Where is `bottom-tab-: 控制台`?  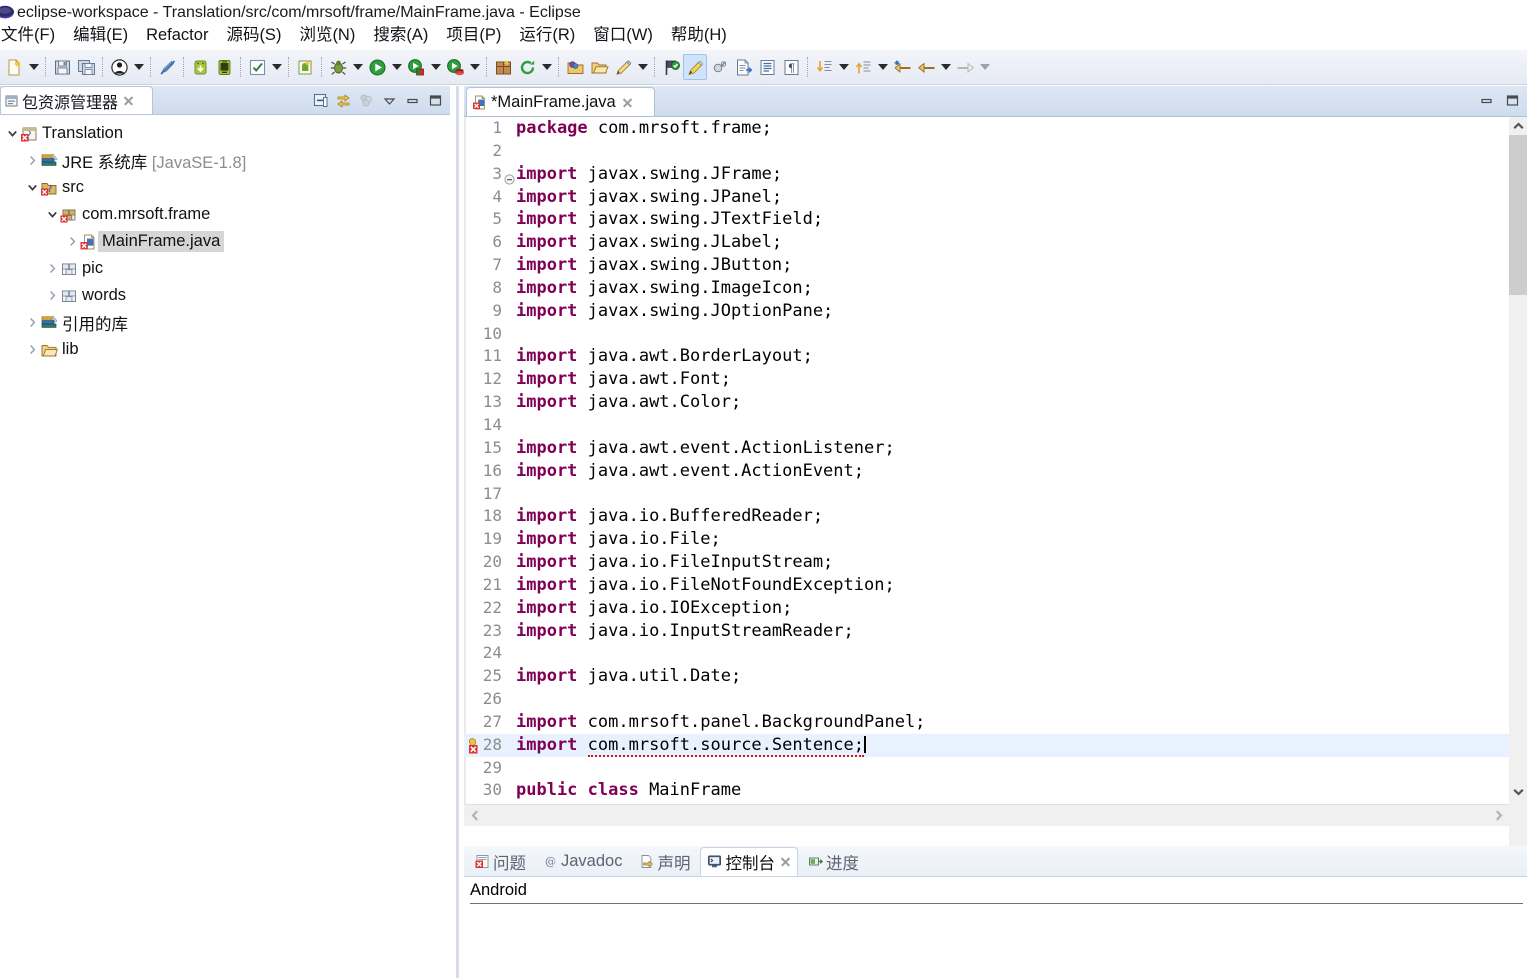
bottom-tab-: 控制台 is located at coordinates (749, 861).